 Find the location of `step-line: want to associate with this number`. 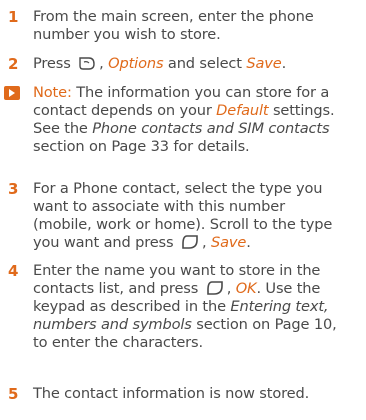

step-line: want to associate with this number is located at coordinates (159, 206).